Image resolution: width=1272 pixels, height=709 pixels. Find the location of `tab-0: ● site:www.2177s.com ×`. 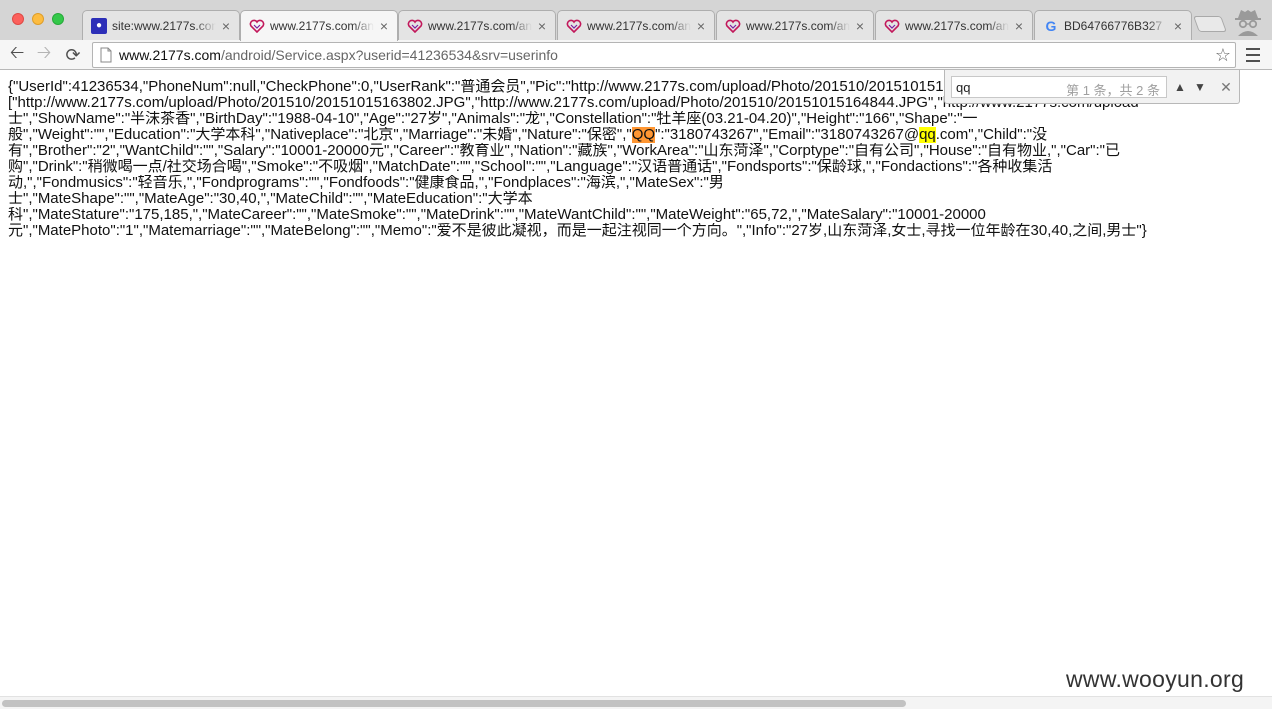

tab-0: ● site:www.2177s.com × is located at coordinates (161, 25).